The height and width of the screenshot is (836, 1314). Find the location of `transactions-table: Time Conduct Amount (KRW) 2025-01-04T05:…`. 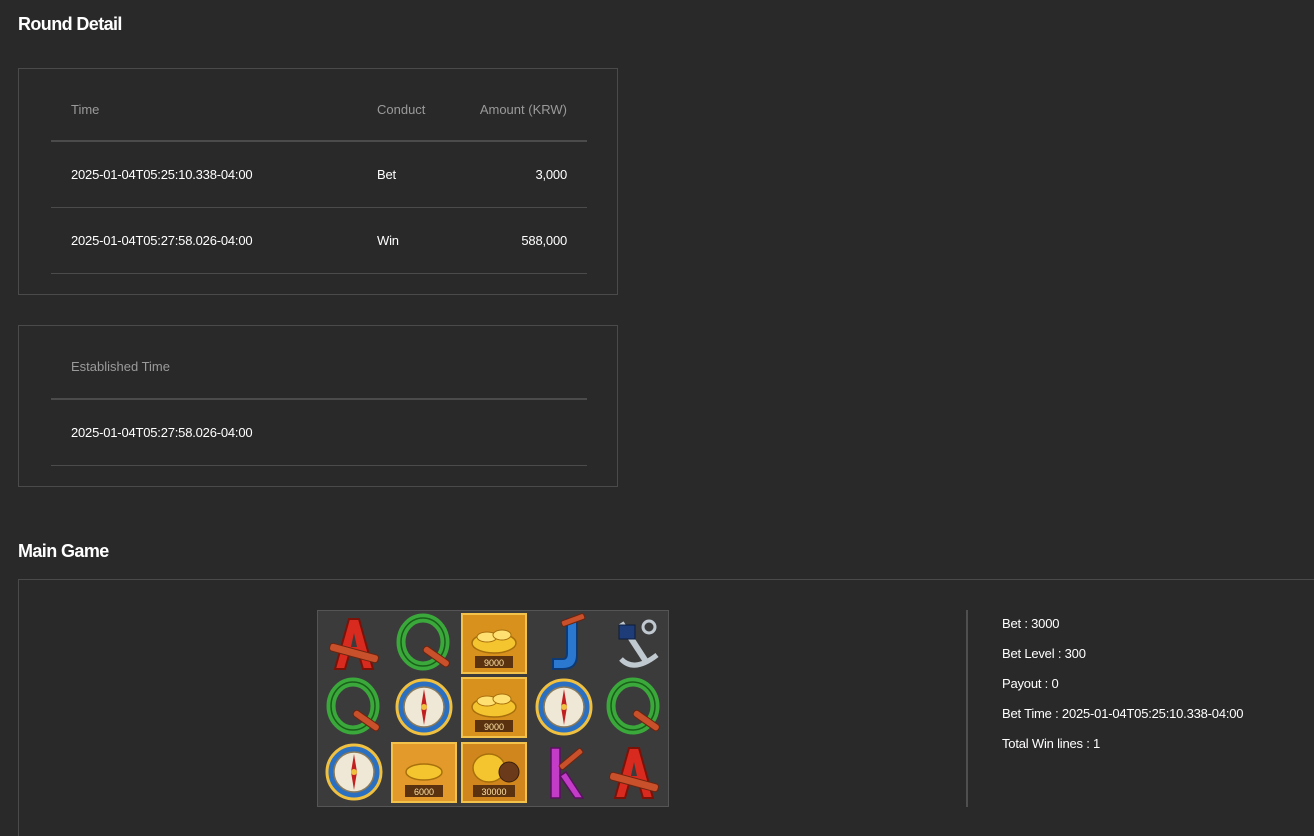

transactions-table: Time Conduct Amount (KRW) 2025-01-04T05:… is located at coordinates (319, 176).